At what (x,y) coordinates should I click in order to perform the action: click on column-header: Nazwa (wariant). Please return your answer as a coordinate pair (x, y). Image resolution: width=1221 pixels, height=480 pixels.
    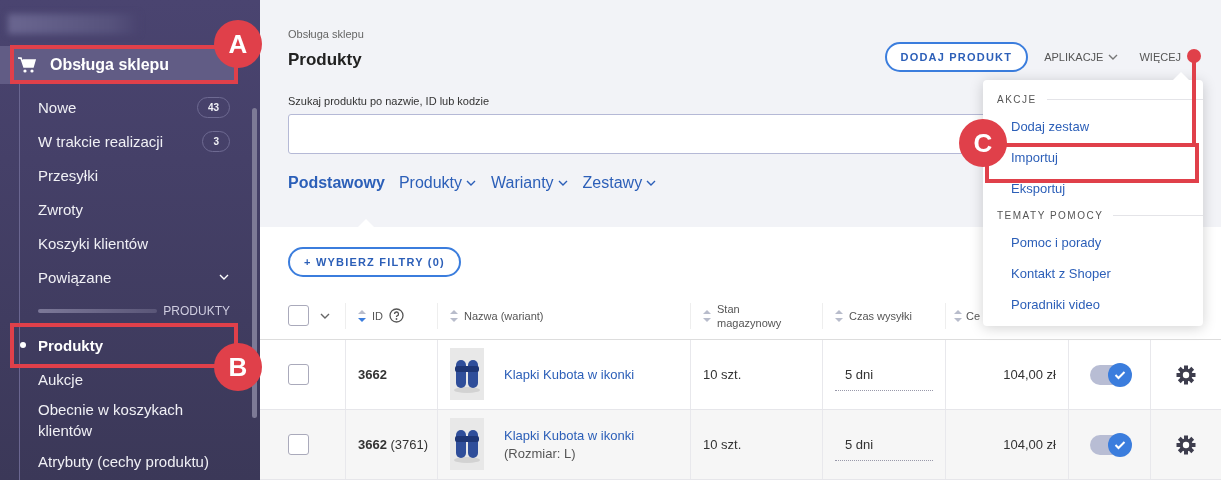
    Looking at the image, I should click on (504, 315).